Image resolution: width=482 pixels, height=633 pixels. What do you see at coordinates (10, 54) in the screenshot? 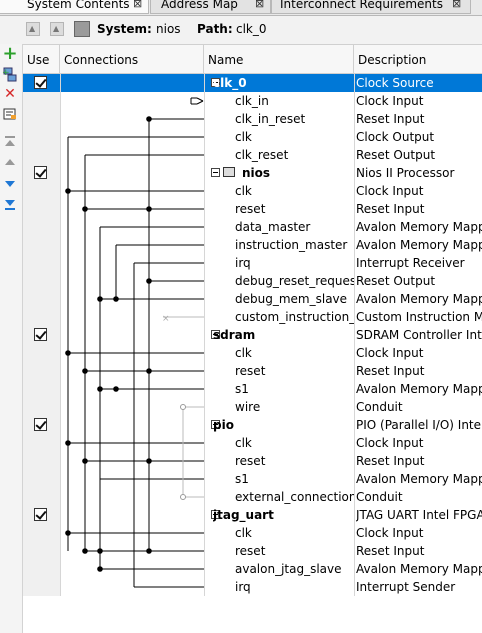
I see `add-icon: +` at bounding box center [10, 54].